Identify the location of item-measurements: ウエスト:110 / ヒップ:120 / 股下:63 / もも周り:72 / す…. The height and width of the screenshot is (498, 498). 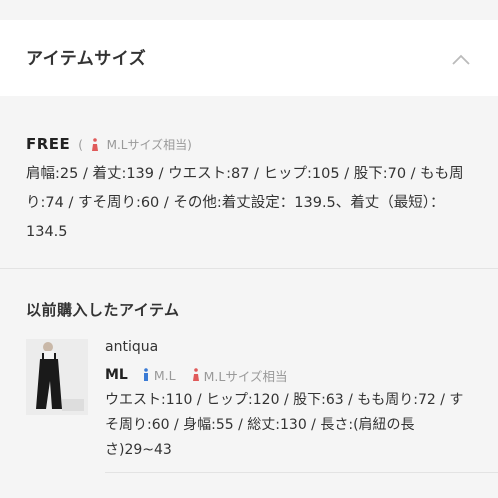
(284, 425).